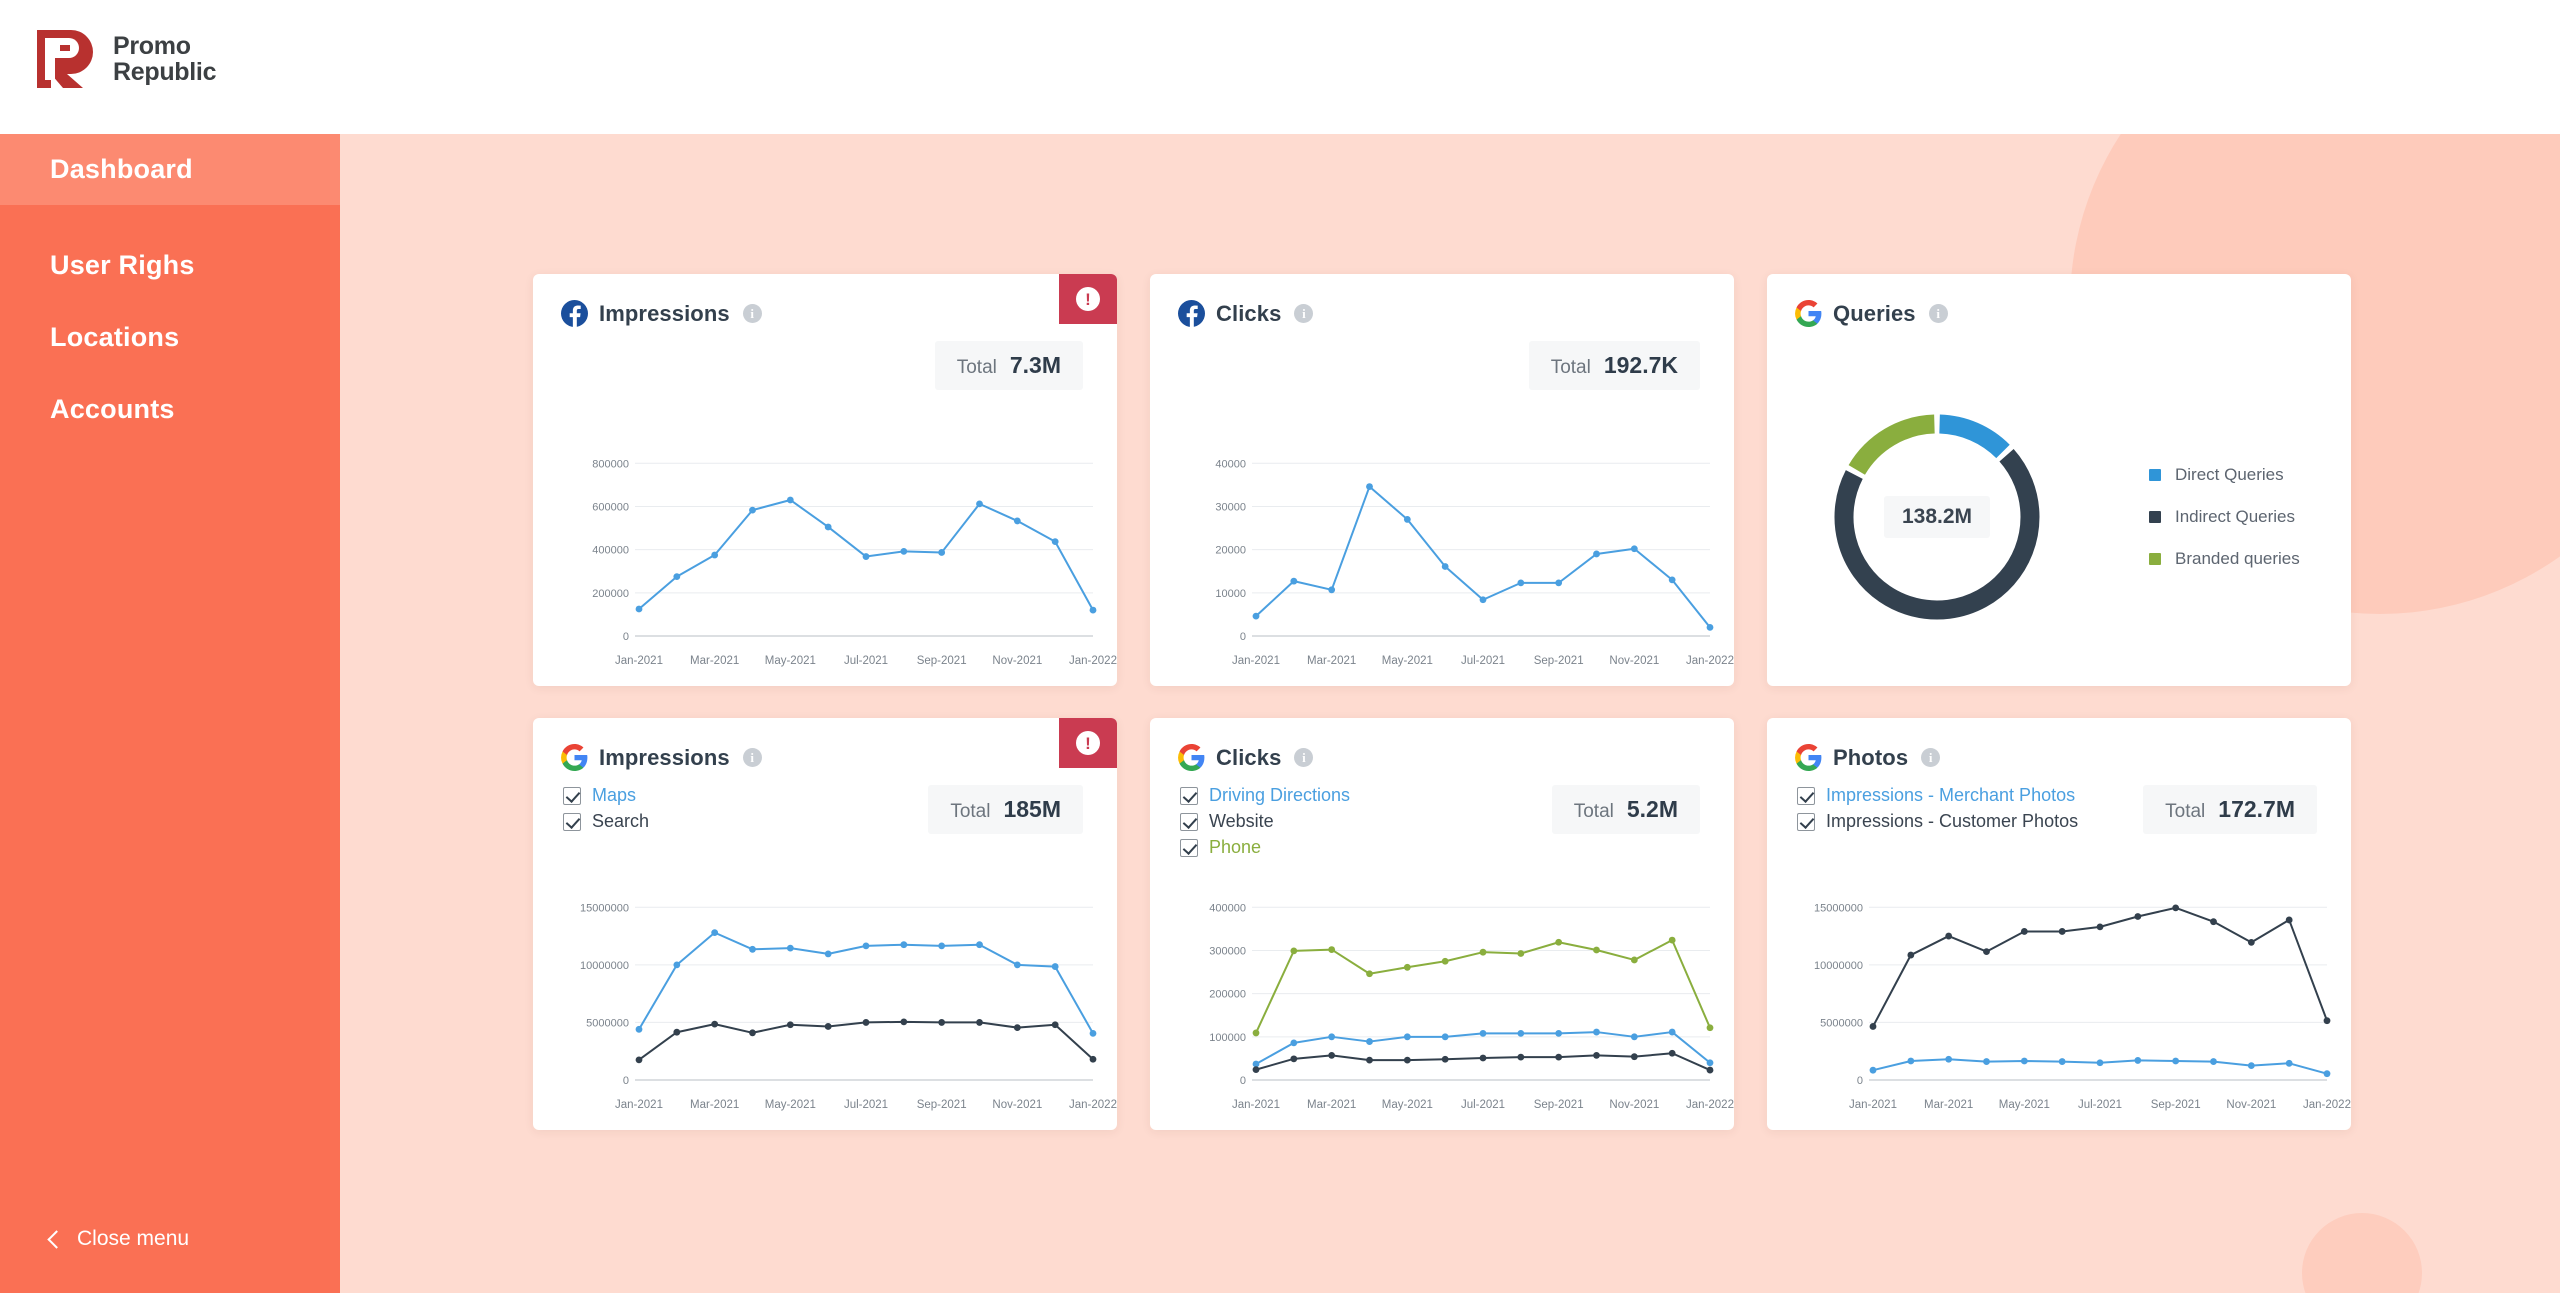 The height and width of the screenshot is (1293, 2560). I want to click on svg-text: Mar-2021, so click(1948, 1105).